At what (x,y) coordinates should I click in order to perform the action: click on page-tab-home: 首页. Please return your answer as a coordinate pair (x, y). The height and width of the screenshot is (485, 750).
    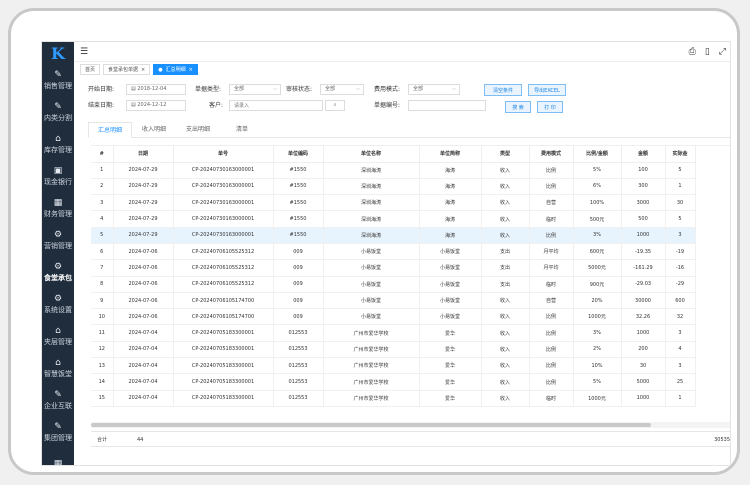
    Looking at the image, I should click on (90, 69).